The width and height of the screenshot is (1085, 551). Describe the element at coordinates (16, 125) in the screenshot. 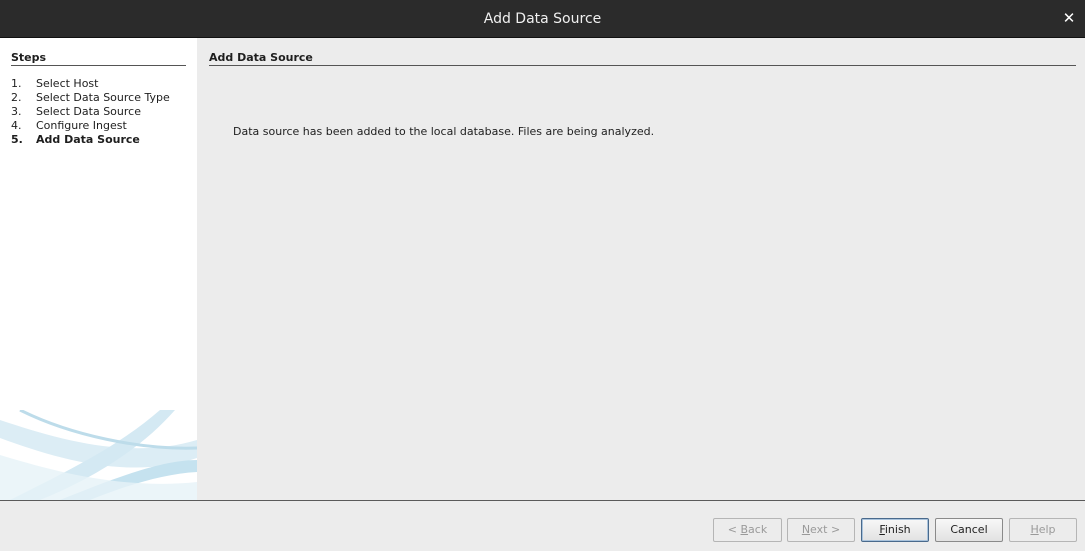

I see `step-number: 4.` at that location.